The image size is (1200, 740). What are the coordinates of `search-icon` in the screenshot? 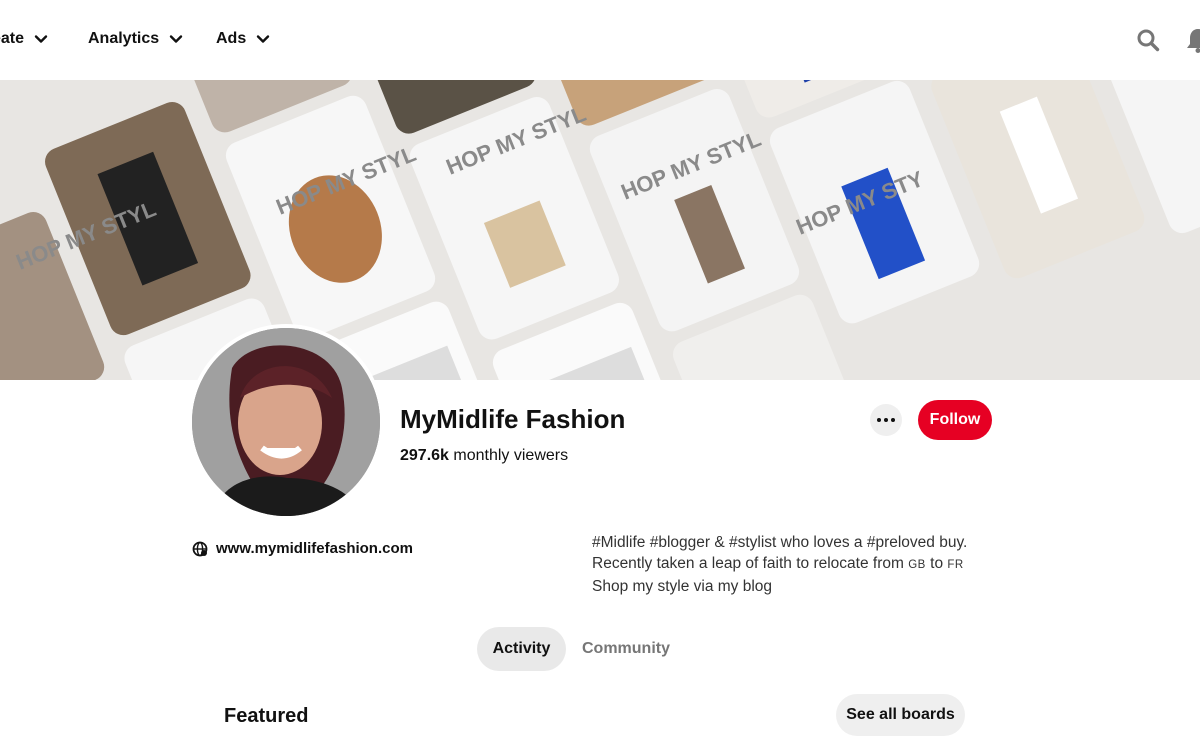 It's located at (1148, 40).